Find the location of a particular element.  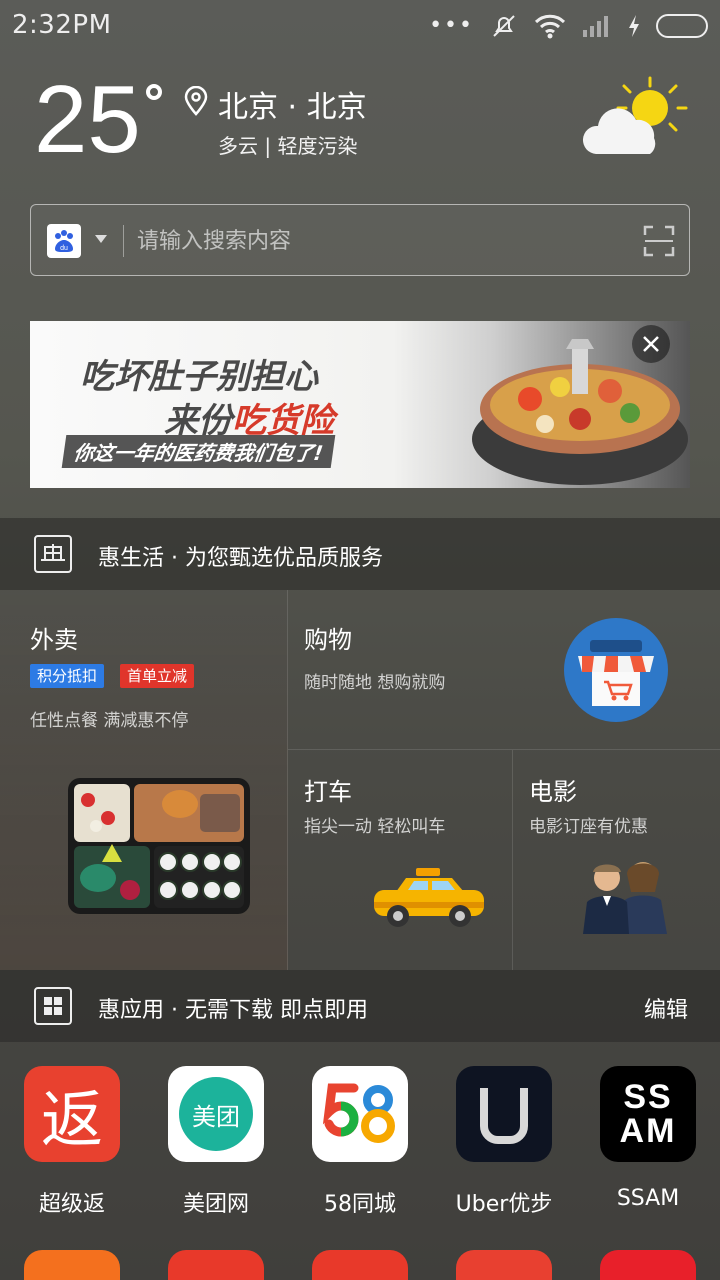

app-ssam: SS AM SSAM is located at coordinates (648, 1138).